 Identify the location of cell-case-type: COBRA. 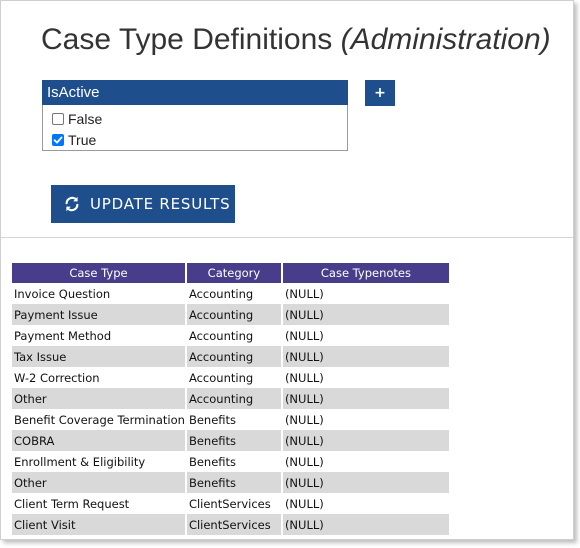
(99, 440).